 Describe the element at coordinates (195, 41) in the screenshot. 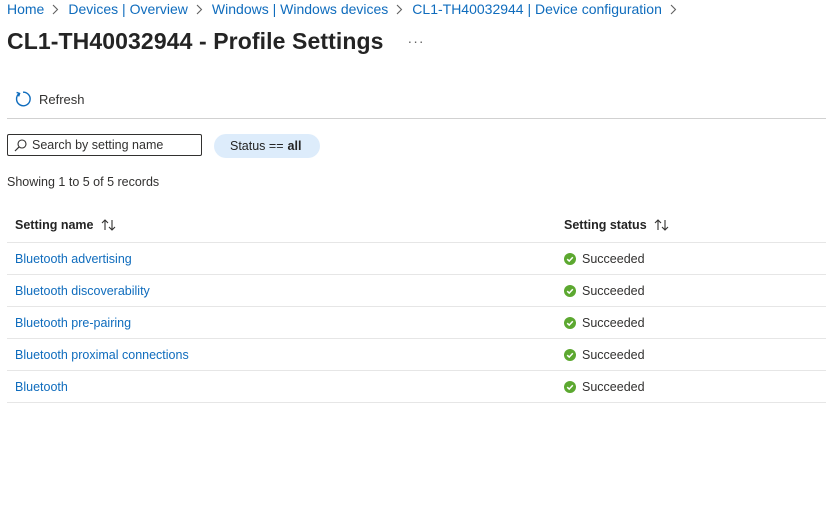

I see `page-title: CL1-TH40032944 - Profile Settings` at that location.